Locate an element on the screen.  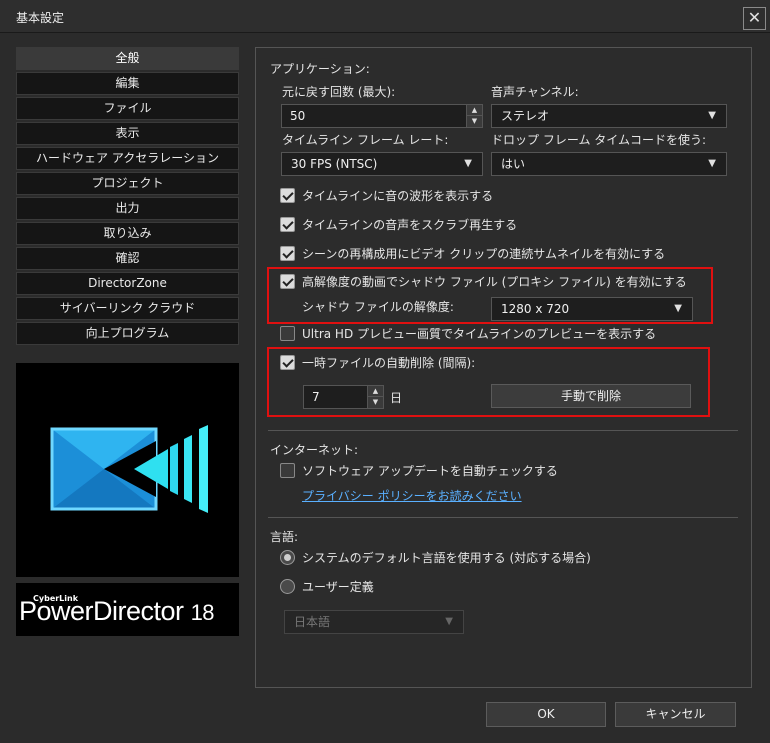
product-logo is located at coordinates (127, 470).